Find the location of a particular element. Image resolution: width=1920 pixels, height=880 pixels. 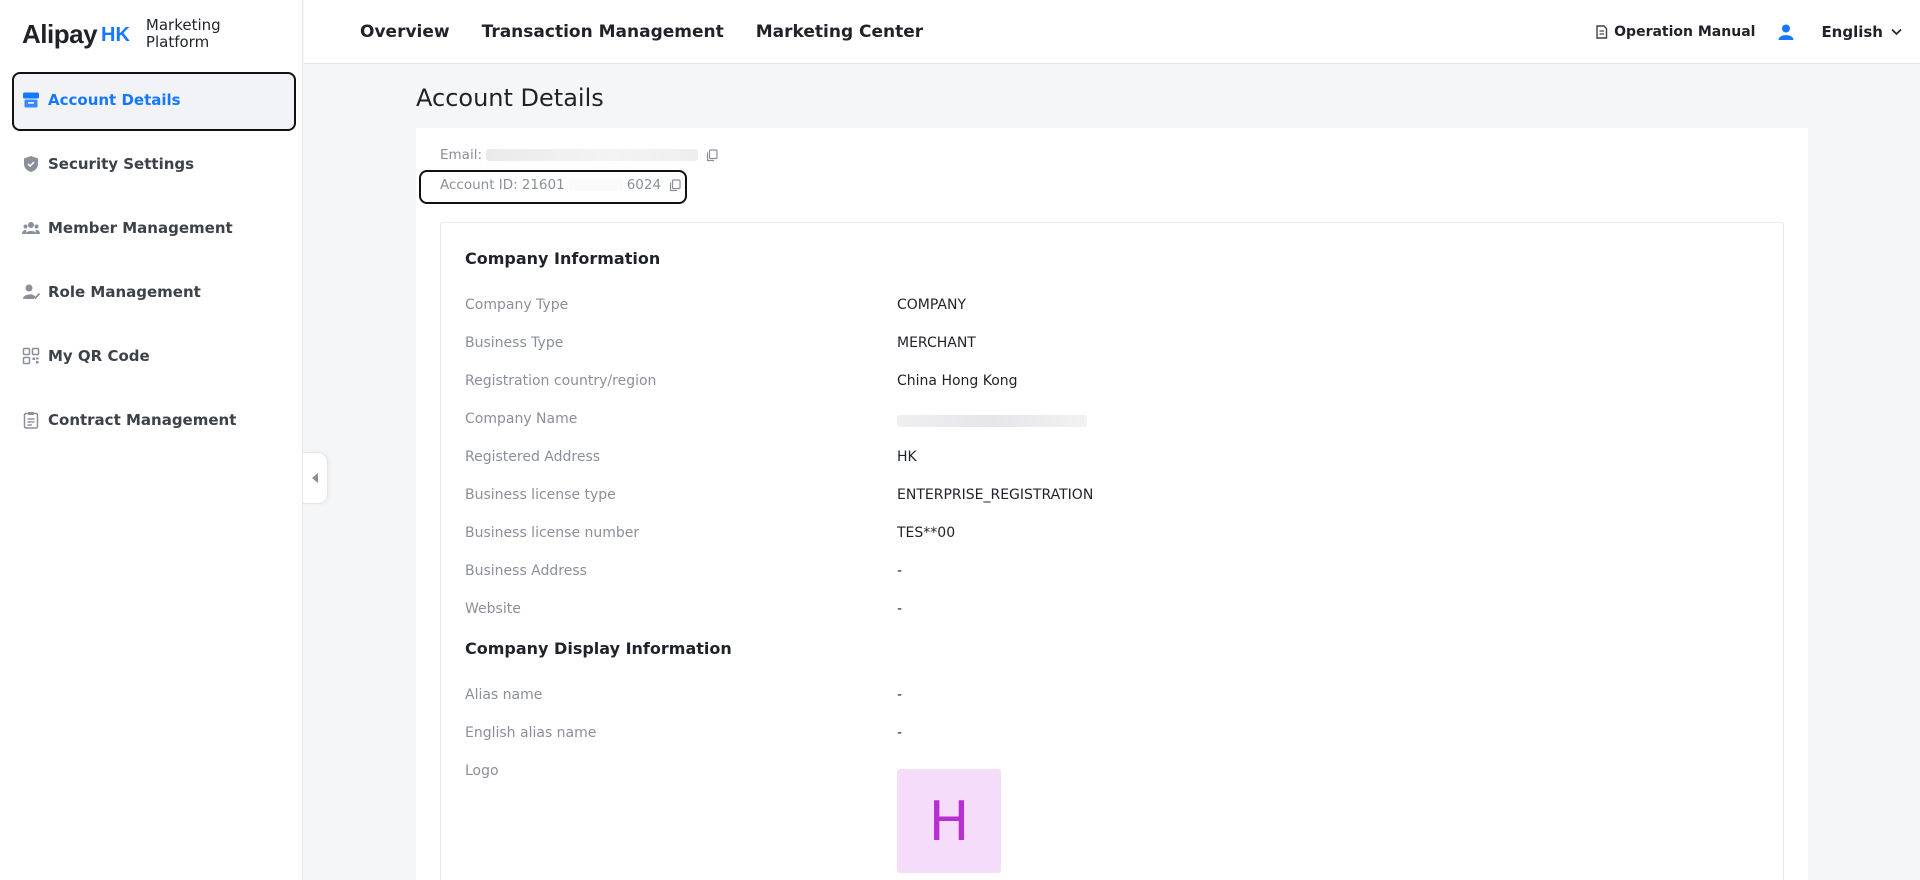

account-id-label: Account ID: is located at coordinates (479, 185).